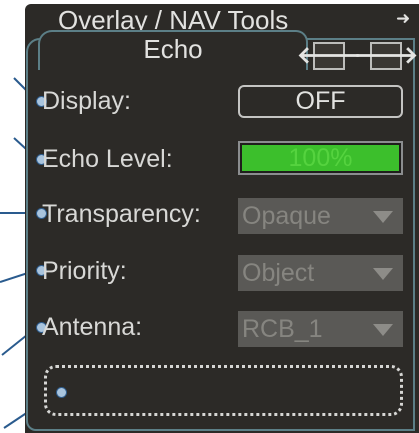 This screenshot has width=419, height=433. I want to click on arrow-right-icon: 🡒, so click(386, 55).